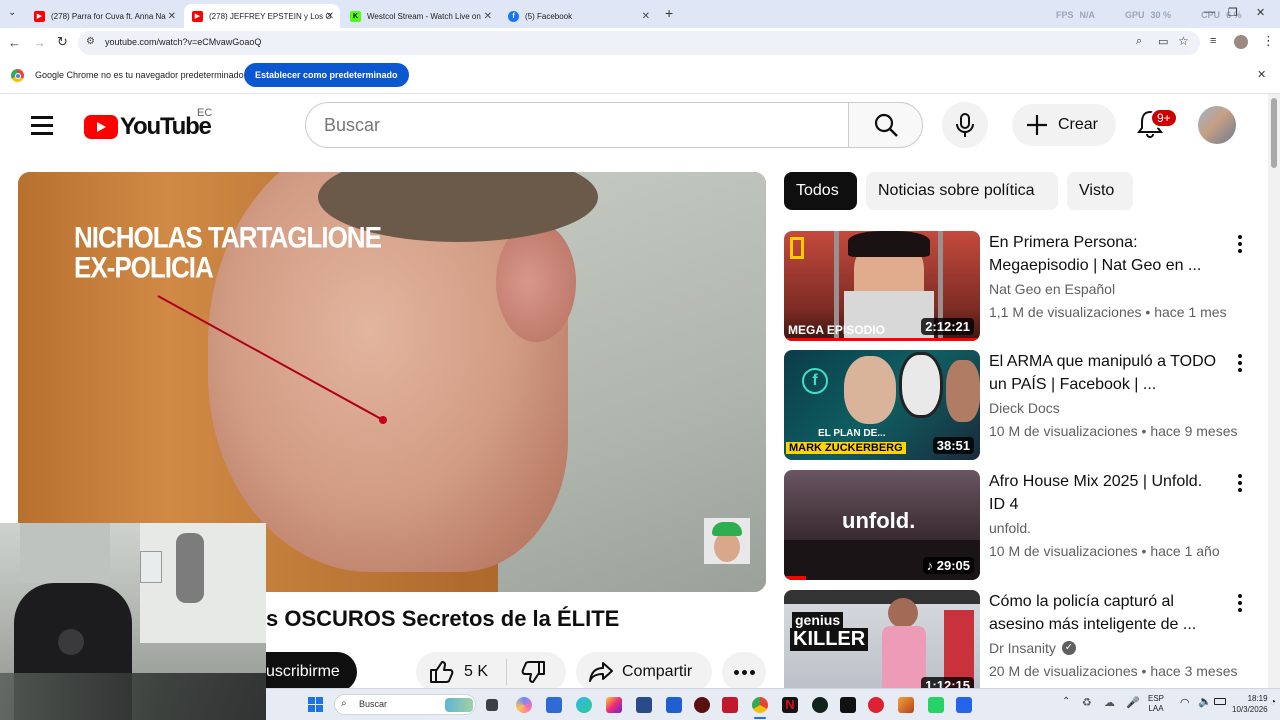 The image size is (1280, 720). I want to click on tab-jeffrey-epstein: ▶ (278) JEFFREY EPSTEIN y Los O ✕, so click(262, 16).